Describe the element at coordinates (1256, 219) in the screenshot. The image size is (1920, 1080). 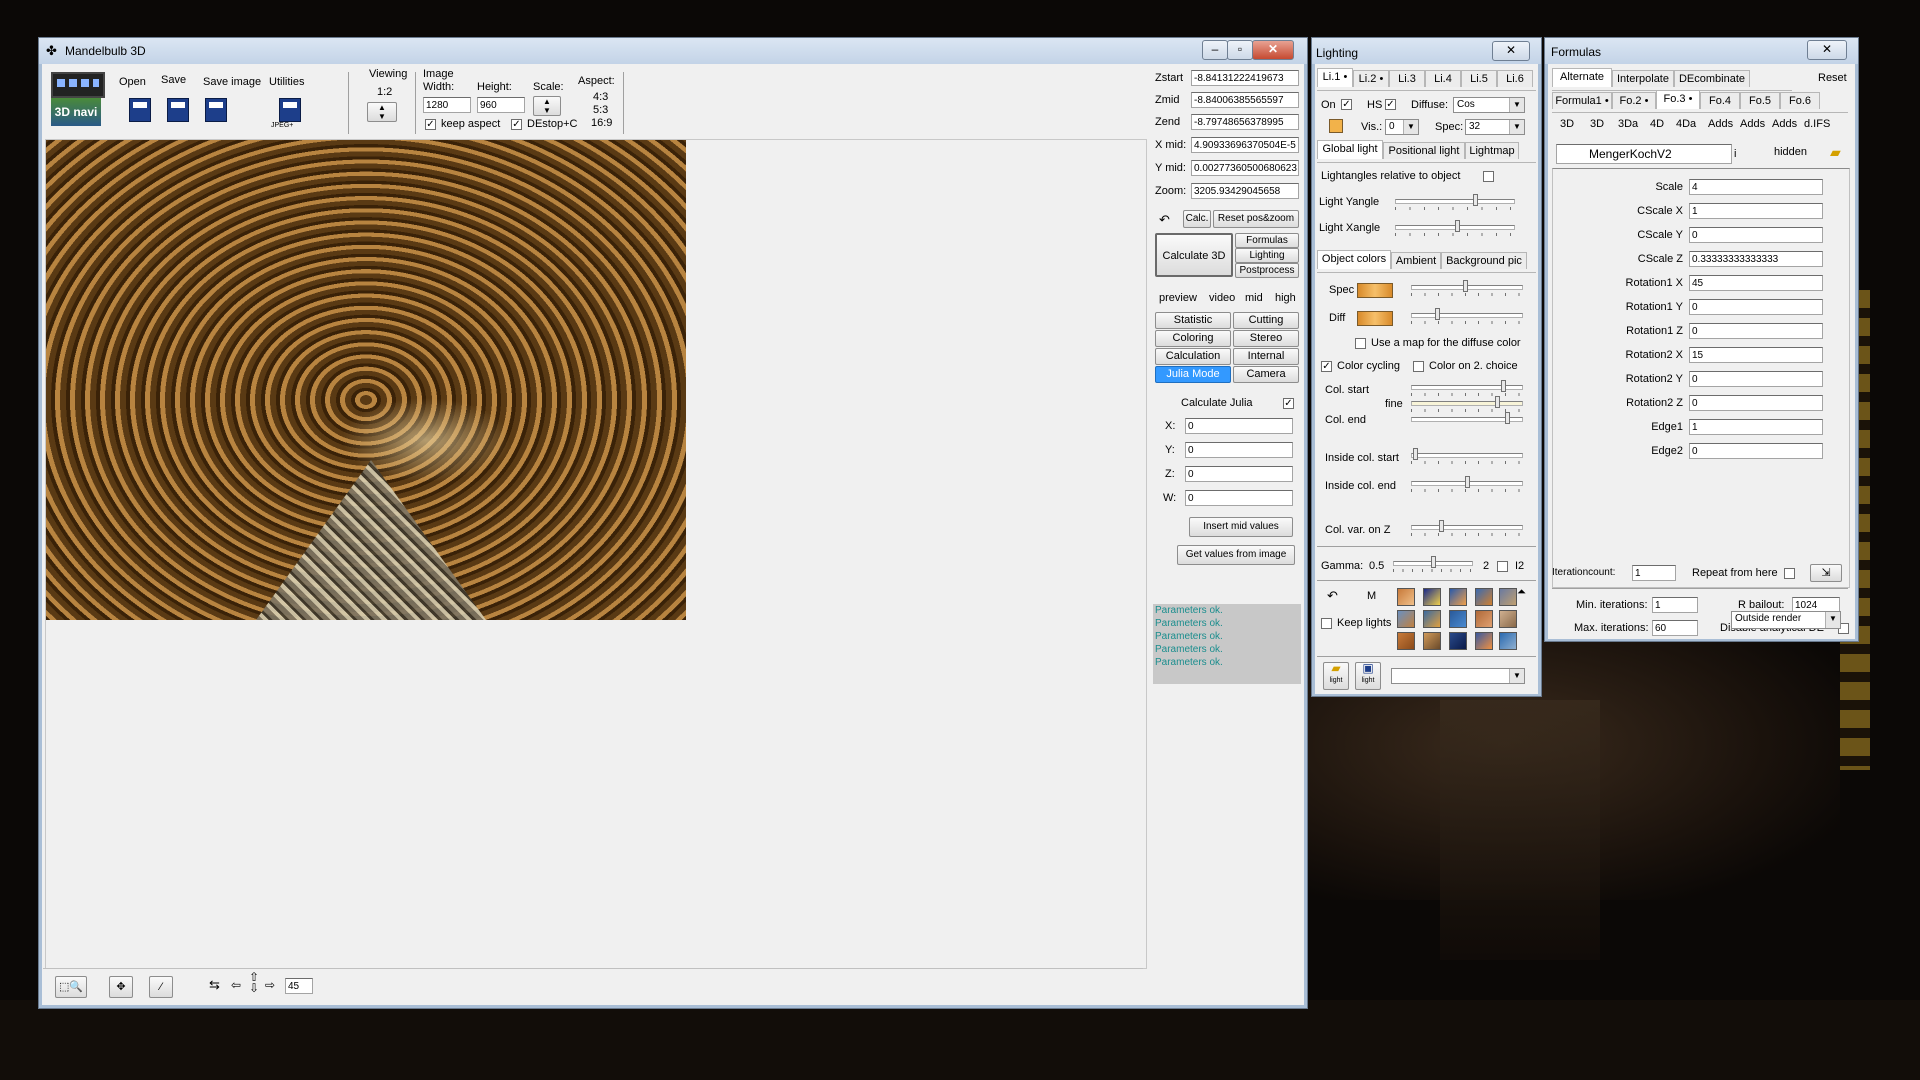
I see `reset-pos-zoom-button: Reset pos&zoom` at that location.